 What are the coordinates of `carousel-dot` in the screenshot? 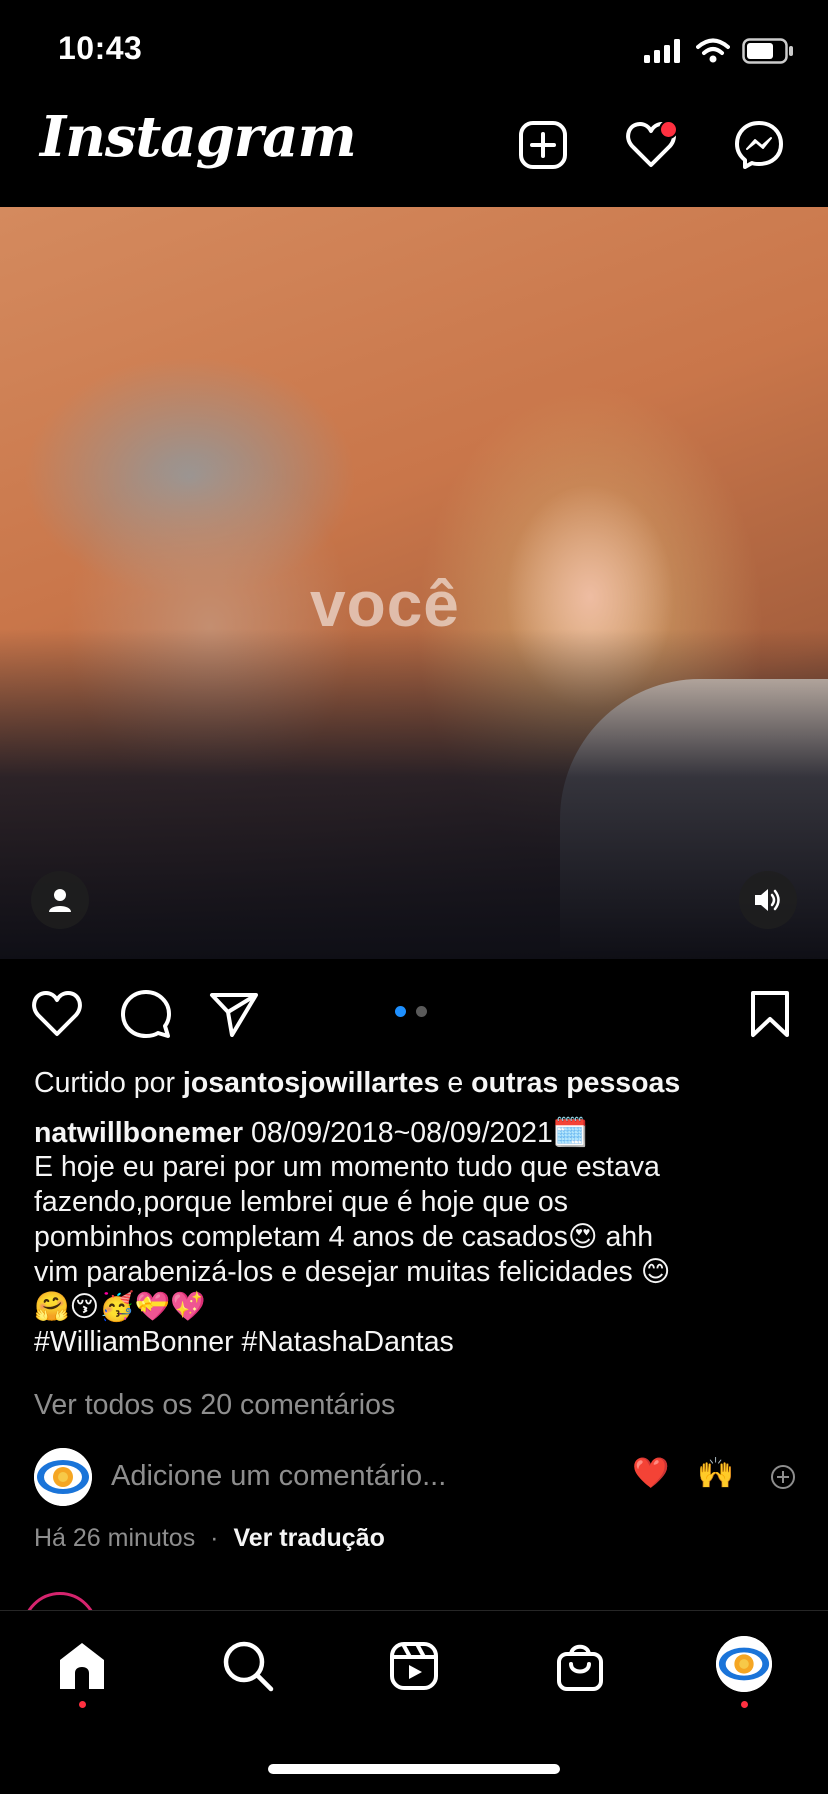 It's located at (421, 1011).